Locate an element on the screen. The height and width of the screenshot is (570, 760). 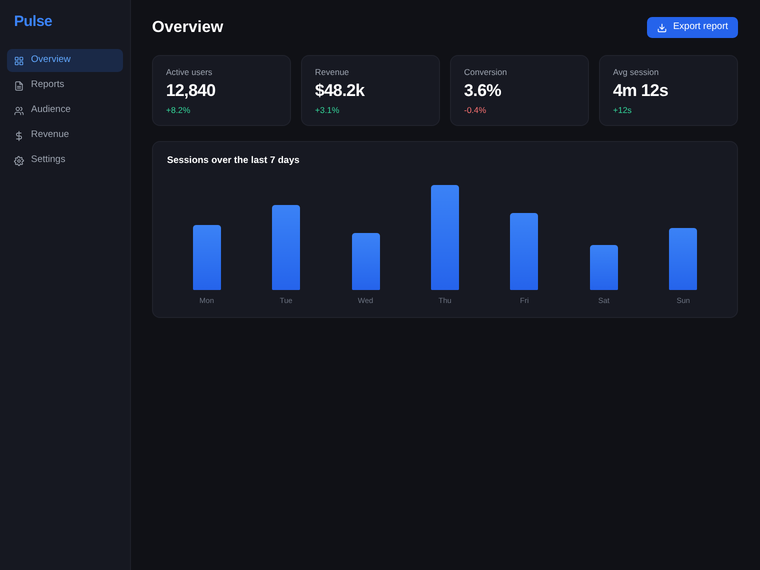
stat-change: -0.4% is located at coordinates (476, 110).